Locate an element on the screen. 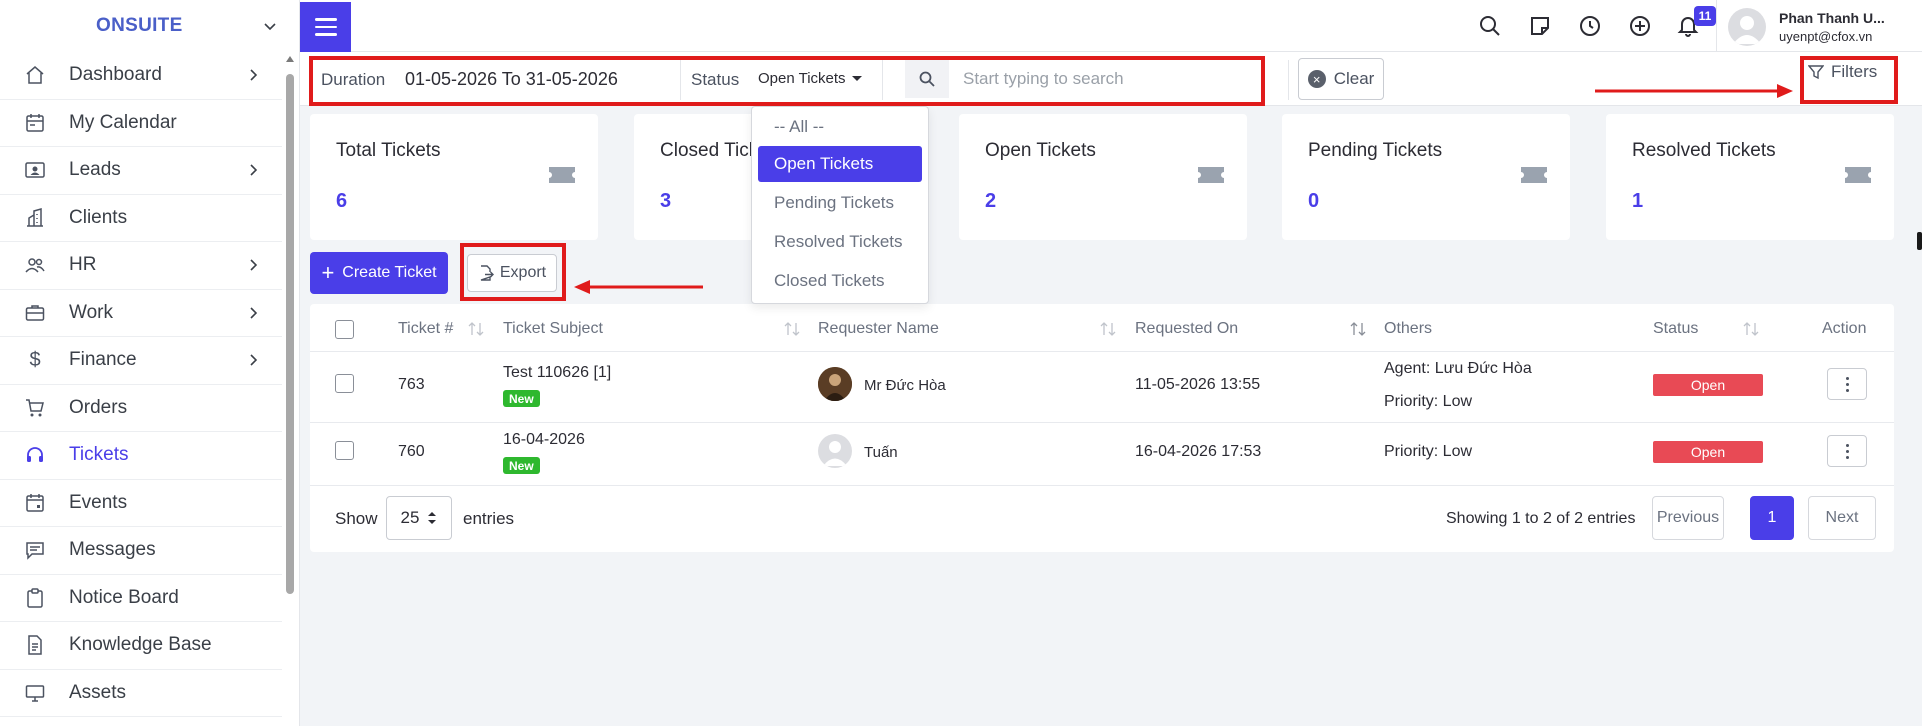 The image size is (1922, 726). file-export-icon is located at coordinates (487, 273).